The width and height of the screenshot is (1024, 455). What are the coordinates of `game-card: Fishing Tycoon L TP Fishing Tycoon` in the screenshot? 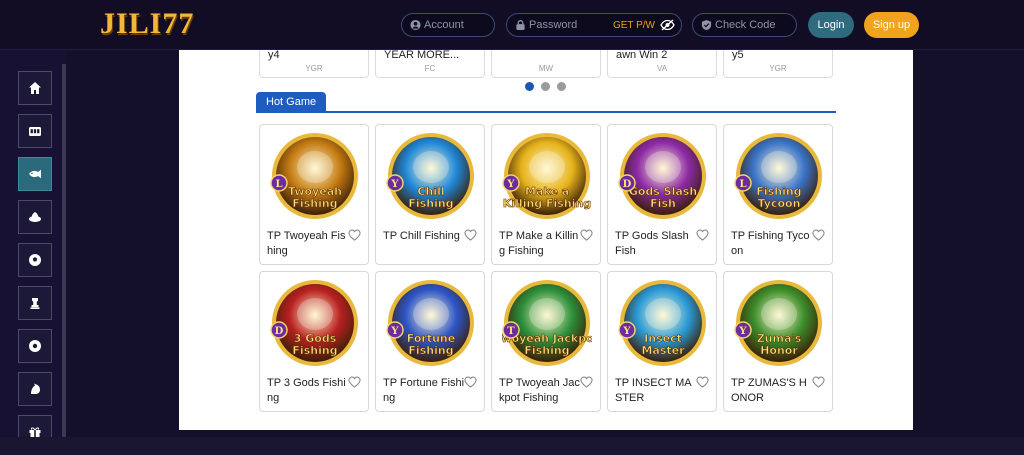 It's located at (778, 194).